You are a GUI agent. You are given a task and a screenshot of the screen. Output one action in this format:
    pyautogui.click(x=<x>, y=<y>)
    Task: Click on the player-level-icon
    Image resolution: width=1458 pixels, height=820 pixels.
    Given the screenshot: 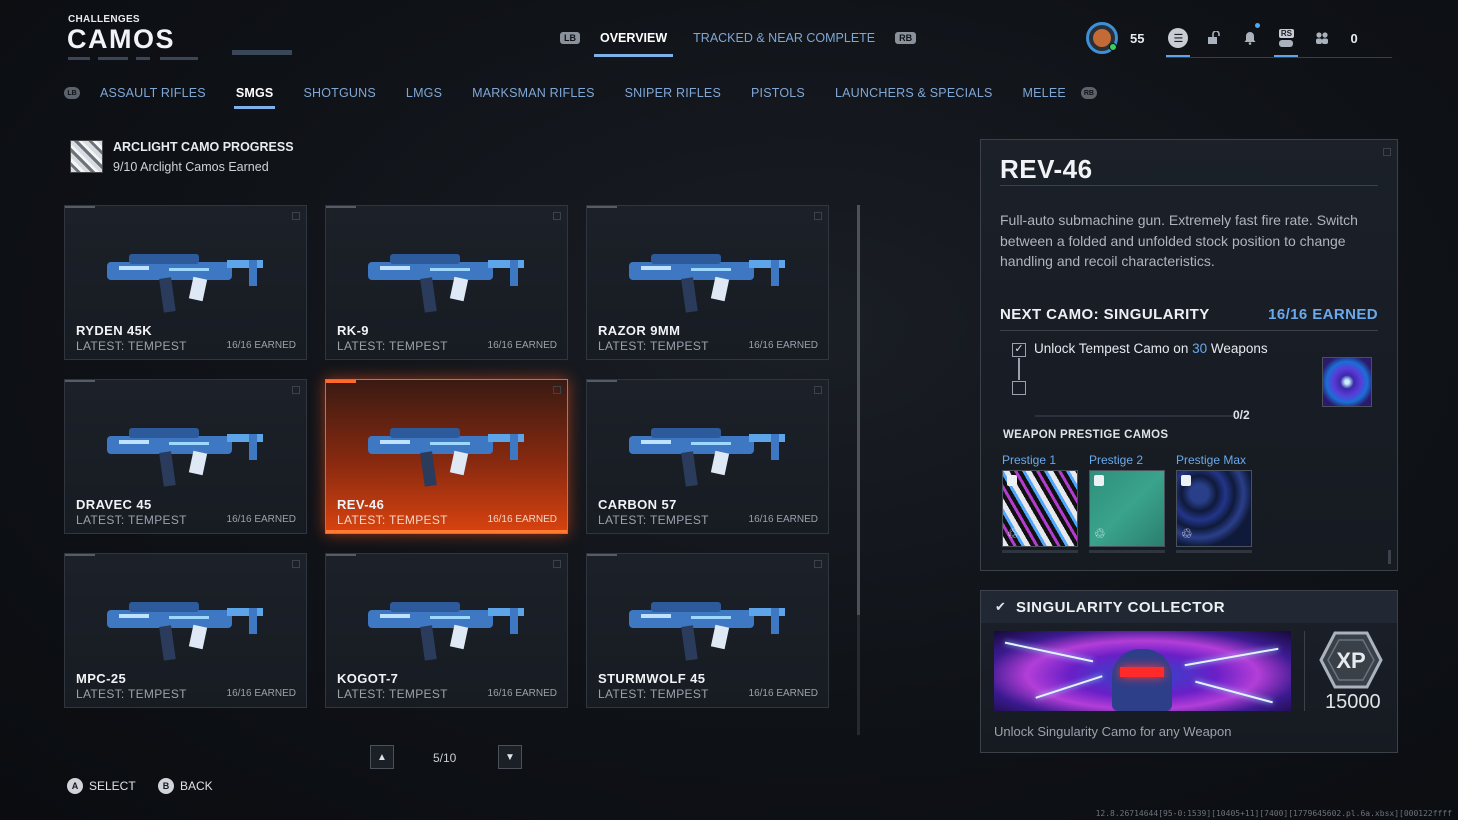 What is the action you would take?
    pyautogui.click(x=1102, y=38)
    